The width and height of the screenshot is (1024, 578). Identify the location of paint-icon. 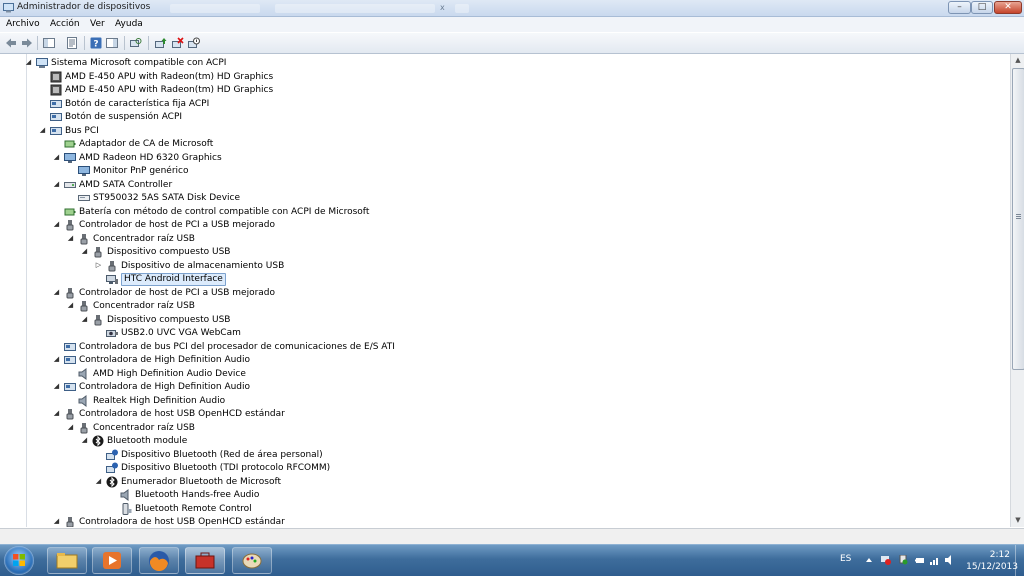
(252, 561).